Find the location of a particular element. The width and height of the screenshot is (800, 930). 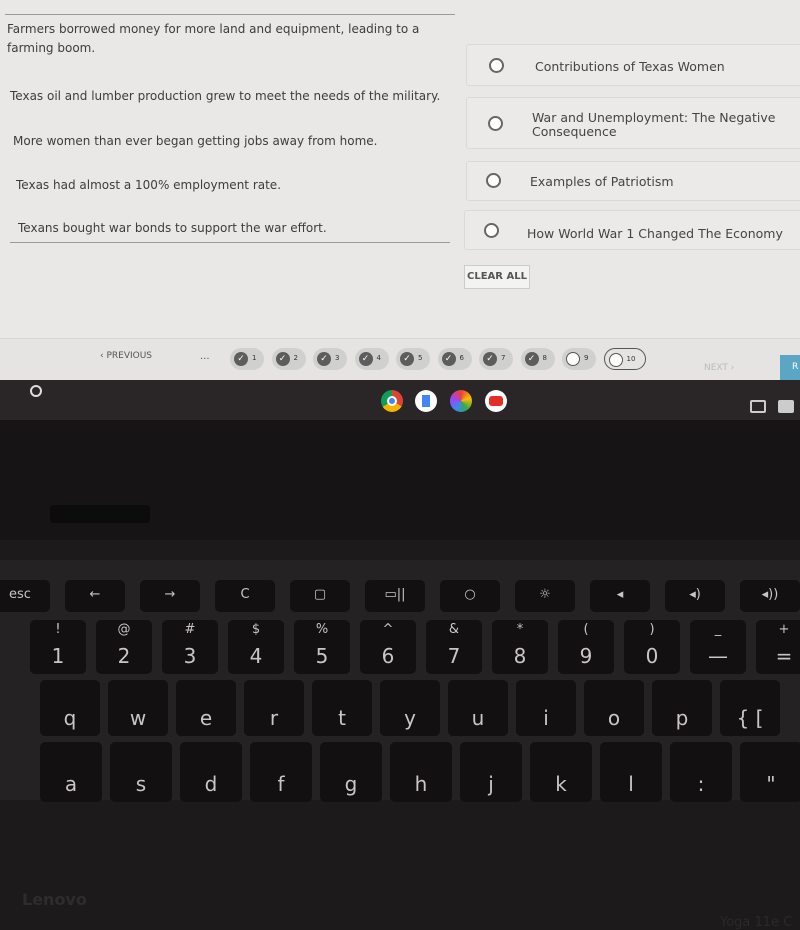

option-3: Examples of Patriotism is located at coordinates (633, 181).